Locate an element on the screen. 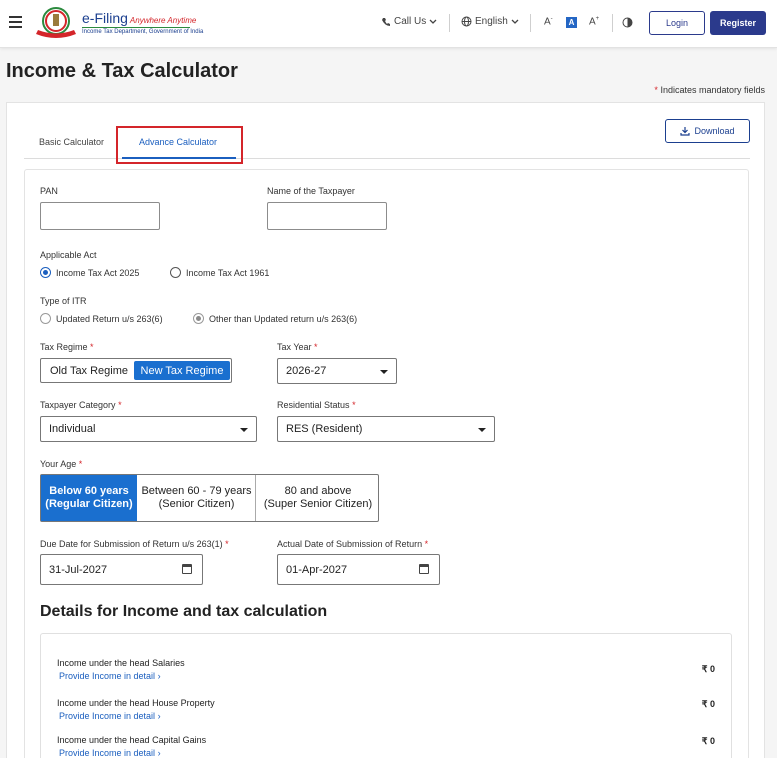 Image resolution: width=777 pixels, height=758 pixels. download-label: Download is located at coordinates (714, 131).